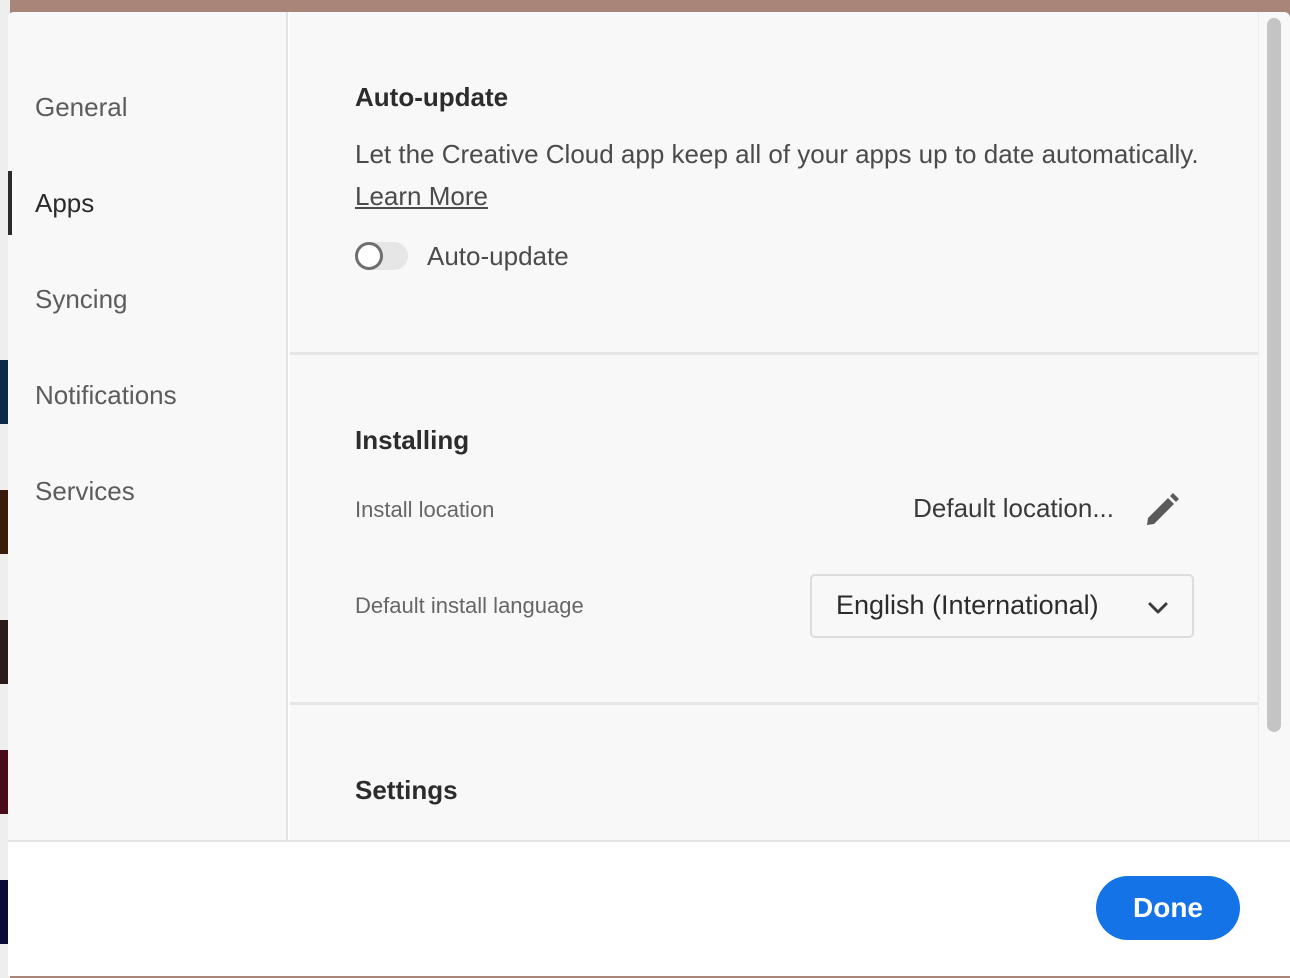 This screenshot has width=1290, height=978. Describe the element at coordinates (147, 491) in the screenshot. I see `sidebar-item-services: Services` at that location.